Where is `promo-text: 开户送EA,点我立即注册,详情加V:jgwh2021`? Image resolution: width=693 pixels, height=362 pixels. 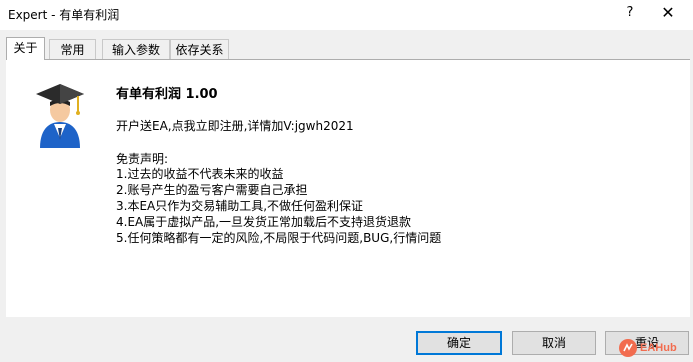 promo-text: 开户送EA,点我立即注册,详情加V:jgwh2021 is located at coordinates (235, 126).